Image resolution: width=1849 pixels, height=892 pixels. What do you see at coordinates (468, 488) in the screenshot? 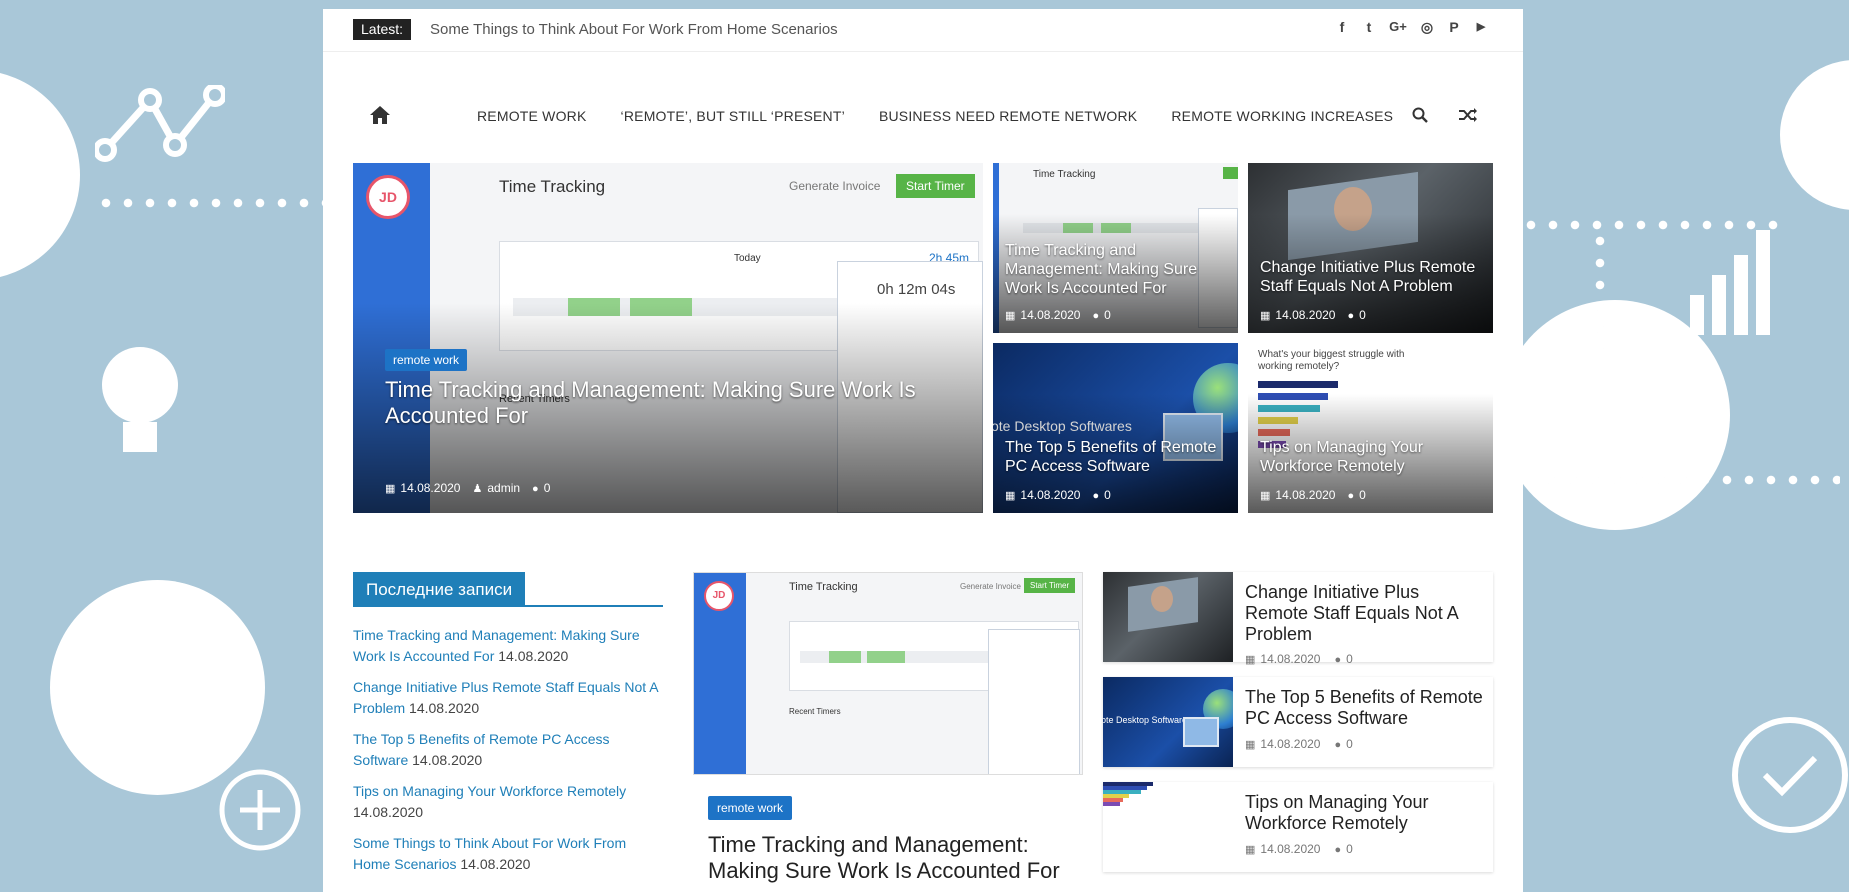
I see `featured-main-meta: ▦ 14.08.2020 ♟ admin ● 0` at bounding box center [468, 488].